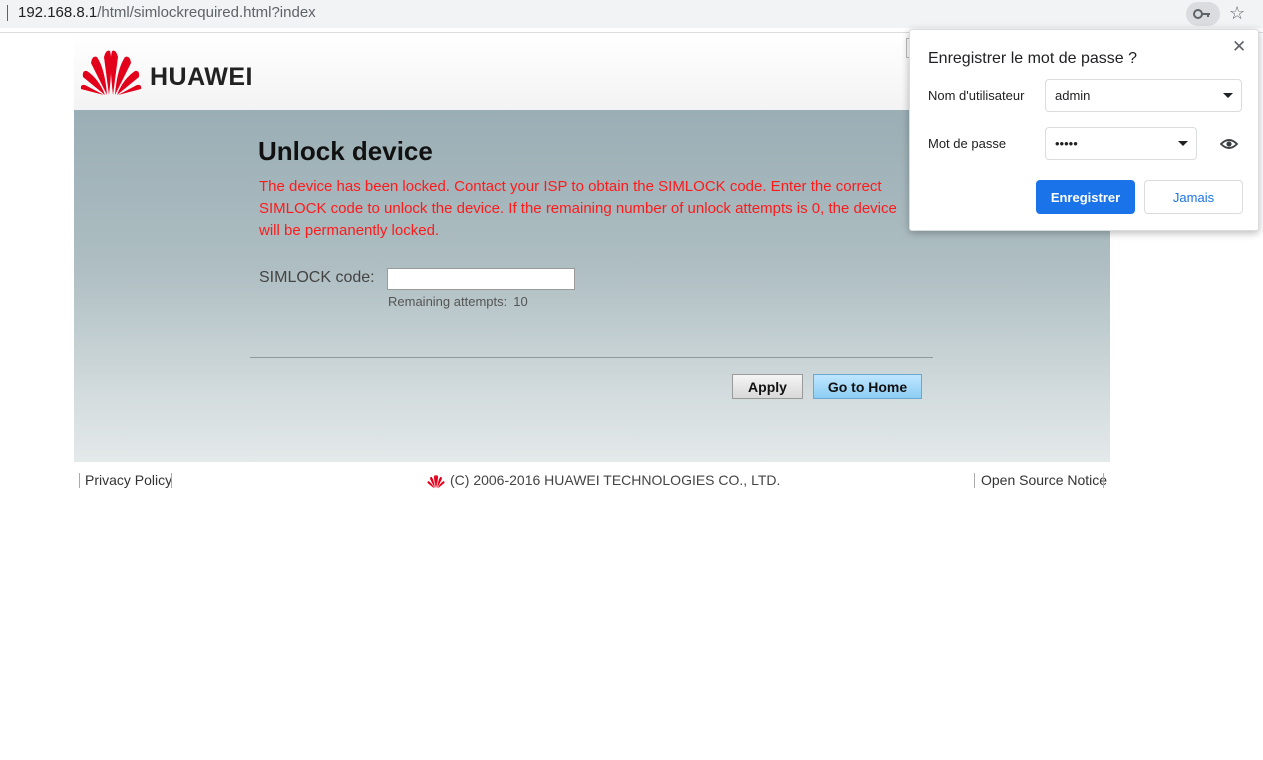 The height and width of the screenshot is (760, 1263). What do you see at coordinates (967, 143) in the screenshot?
I see `password-label: Mot de passe` at bounding box center [967, 143].